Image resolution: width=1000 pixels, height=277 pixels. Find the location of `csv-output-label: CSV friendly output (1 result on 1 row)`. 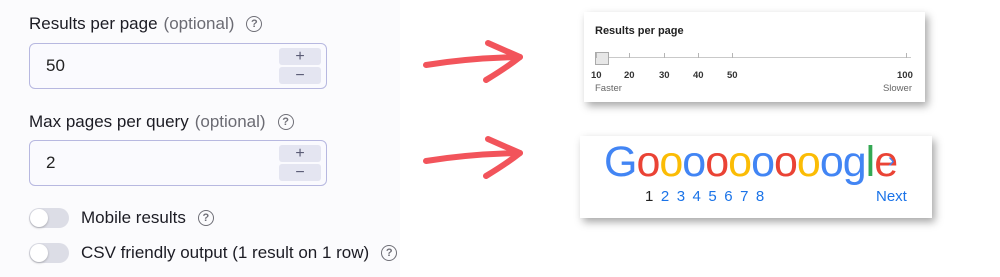

csv-output-label: CSV friendly output (1 result on 1 row) is located at coordinates (225, 252).